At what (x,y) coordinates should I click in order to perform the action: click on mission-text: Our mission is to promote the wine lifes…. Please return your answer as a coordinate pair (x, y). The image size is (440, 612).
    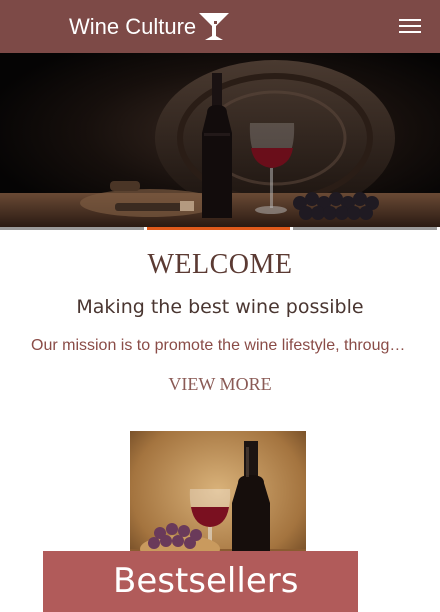
    Looking at the image, I should click on (220, 345).